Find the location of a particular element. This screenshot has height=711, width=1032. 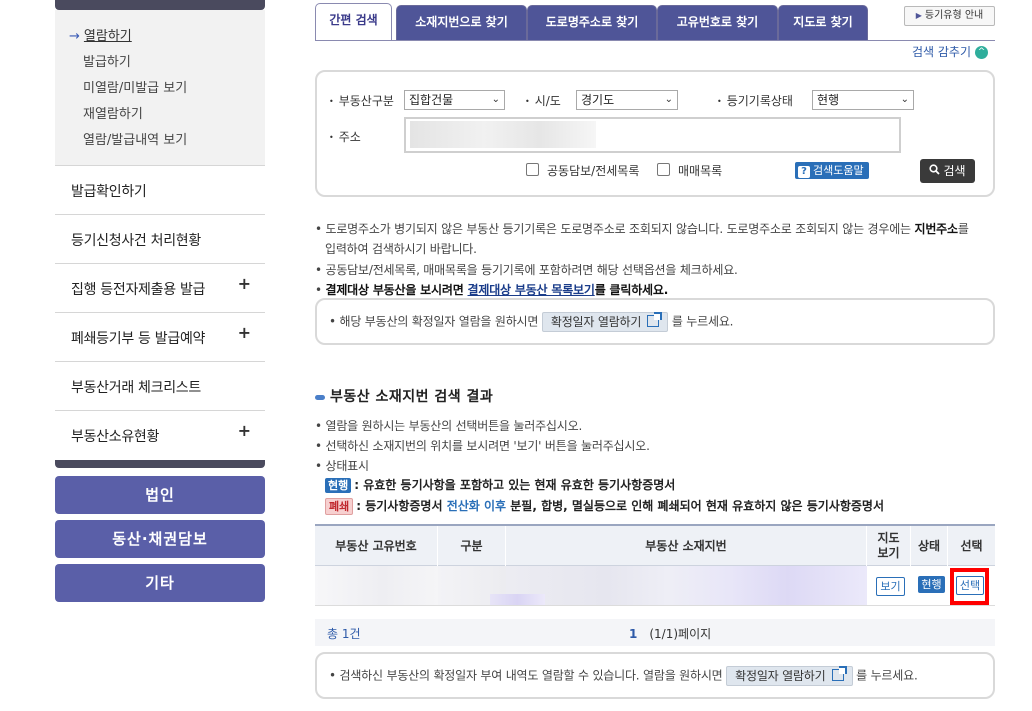

tab-unique-number: 고유번호로 찾기 is located at coordinates (717, 22).